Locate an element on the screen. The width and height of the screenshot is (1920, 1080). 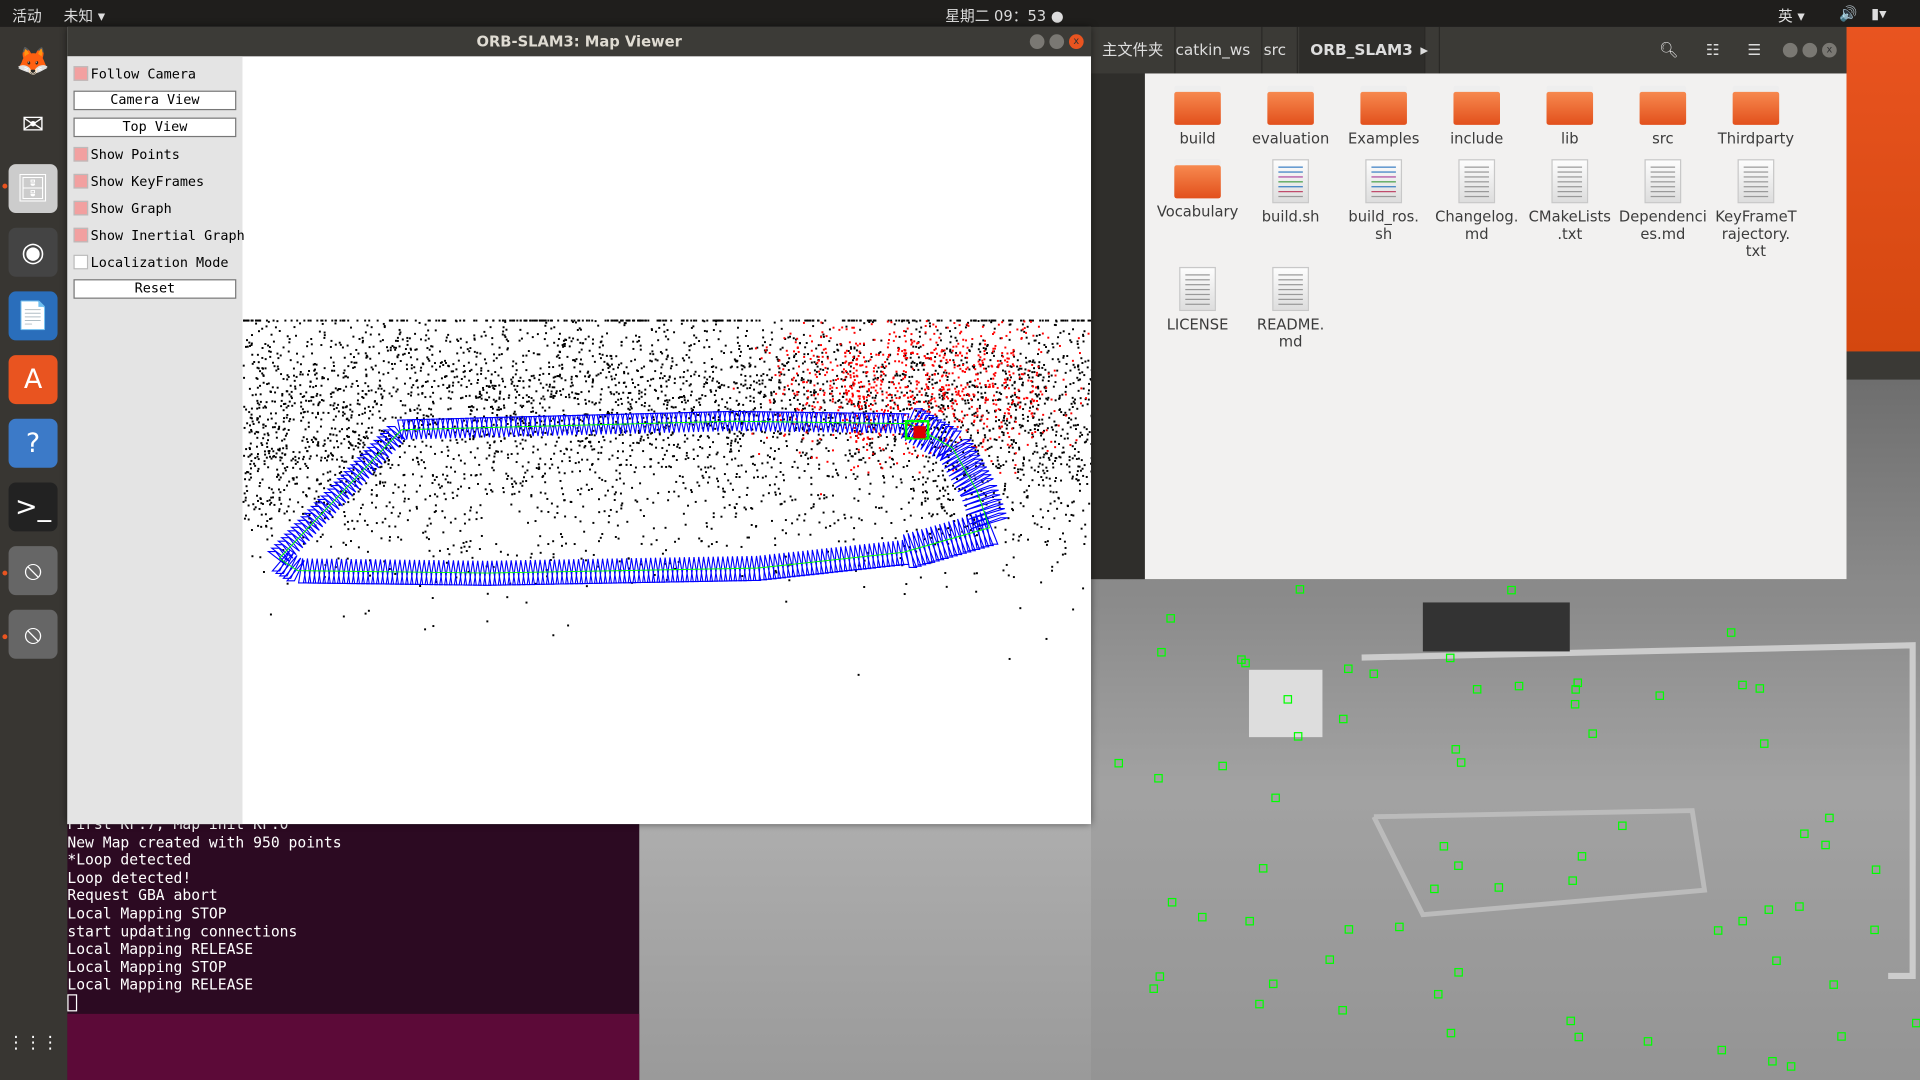
file-item: lib is located at coordinates (1569, 116).